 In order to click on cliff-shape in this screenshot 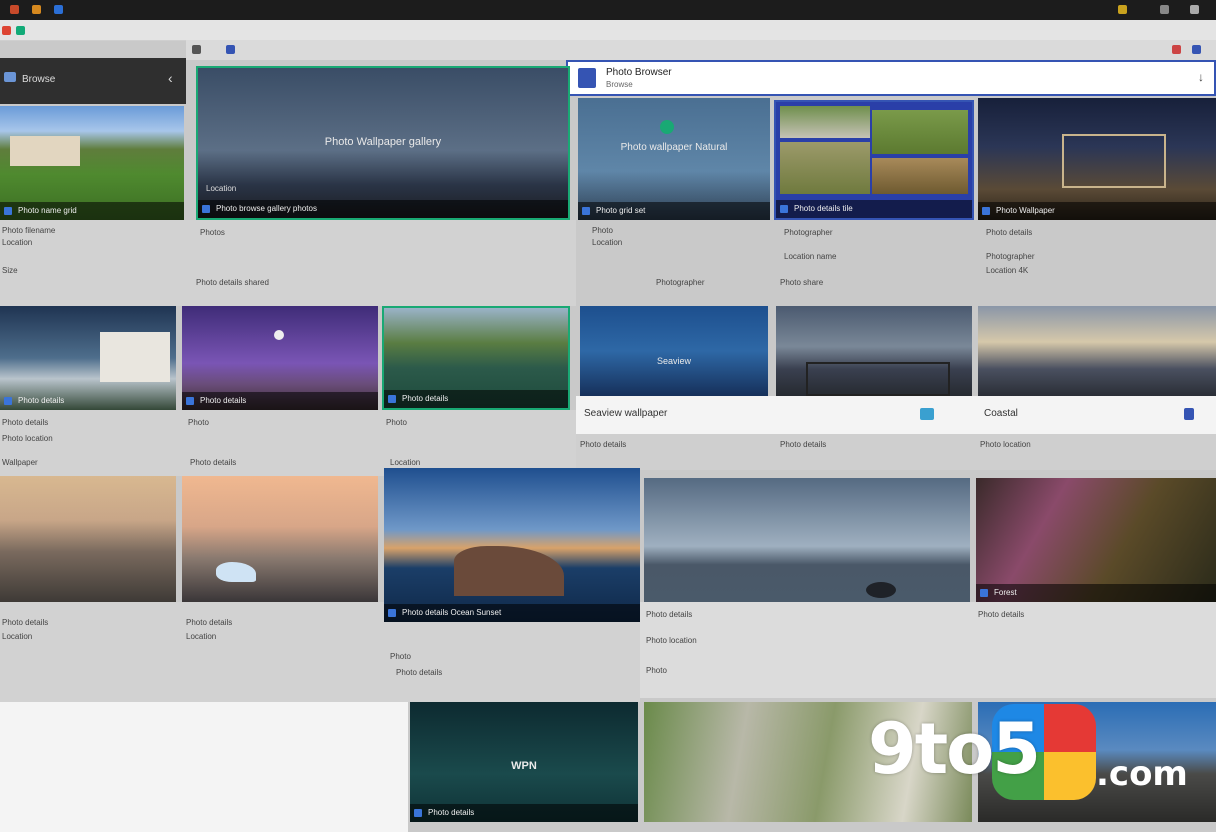, I will do `click(509, 571)`.